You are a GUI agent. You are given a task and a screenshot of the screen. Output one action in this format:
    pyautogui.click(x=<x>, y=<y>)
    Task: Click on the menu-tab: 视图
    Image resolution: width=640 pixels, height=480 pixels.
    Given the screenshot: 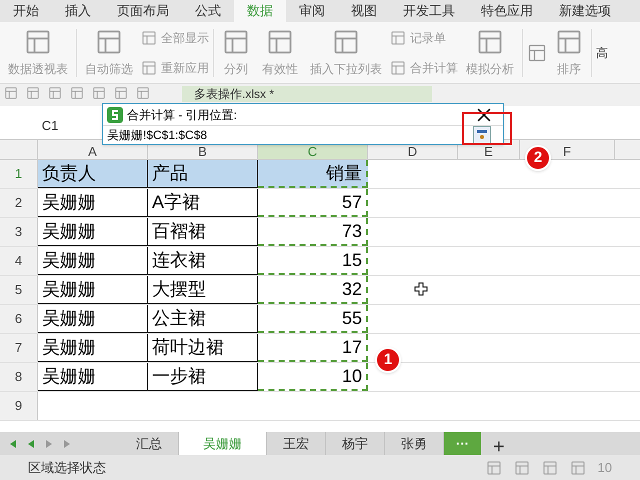 What is the action you would take?
    pyautogui.click(x=364, y=11)
    